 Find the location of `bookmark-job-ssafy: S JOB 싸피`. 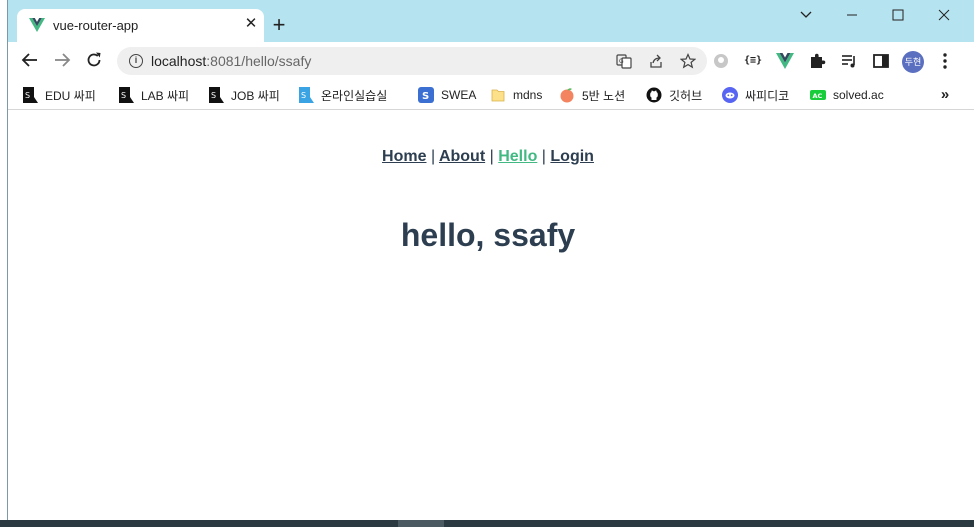

bookmark-job-ssafy: S JOB 싸피 is located at coordinates (244, 95).